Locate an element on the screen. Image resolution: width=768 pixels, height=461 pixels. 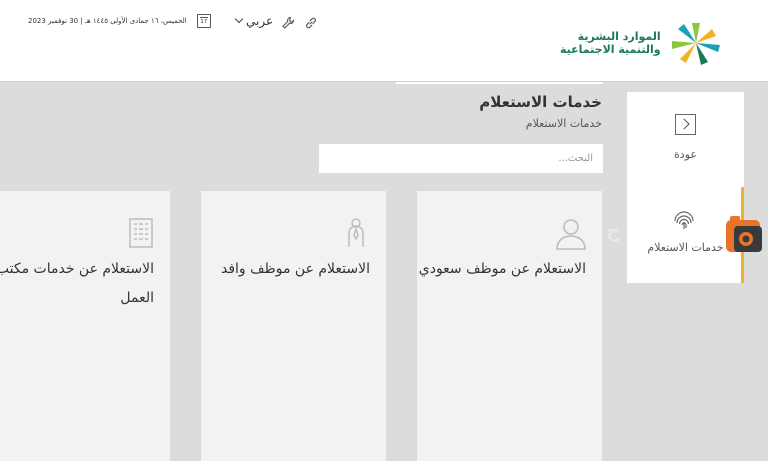
calendar-icon: 17 is located at coordinates (203, 21).